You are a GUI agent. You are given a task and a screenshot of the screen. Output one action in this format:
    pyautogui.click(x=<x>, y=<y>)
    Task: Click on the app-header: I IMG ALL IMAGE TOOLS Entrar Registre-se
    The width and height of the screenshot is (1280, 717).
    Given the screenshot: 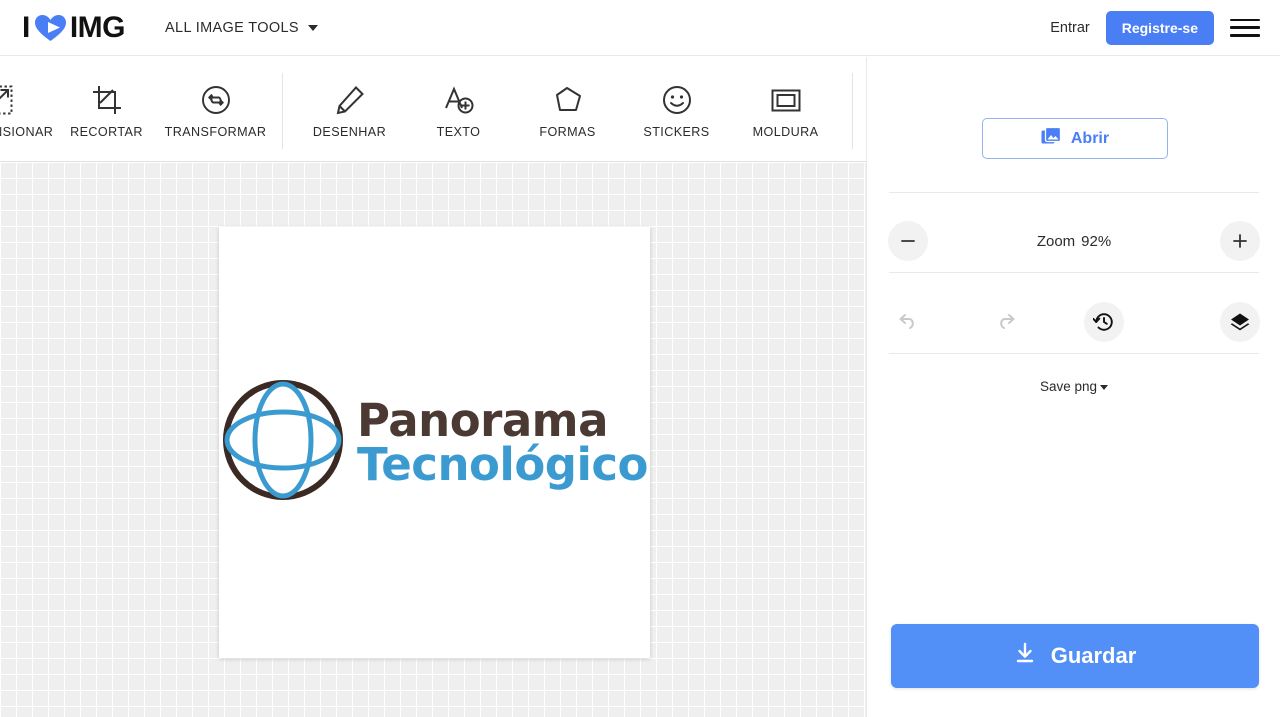 What is the action you would take?
    pyautogui.click(x=640, y=28)
    